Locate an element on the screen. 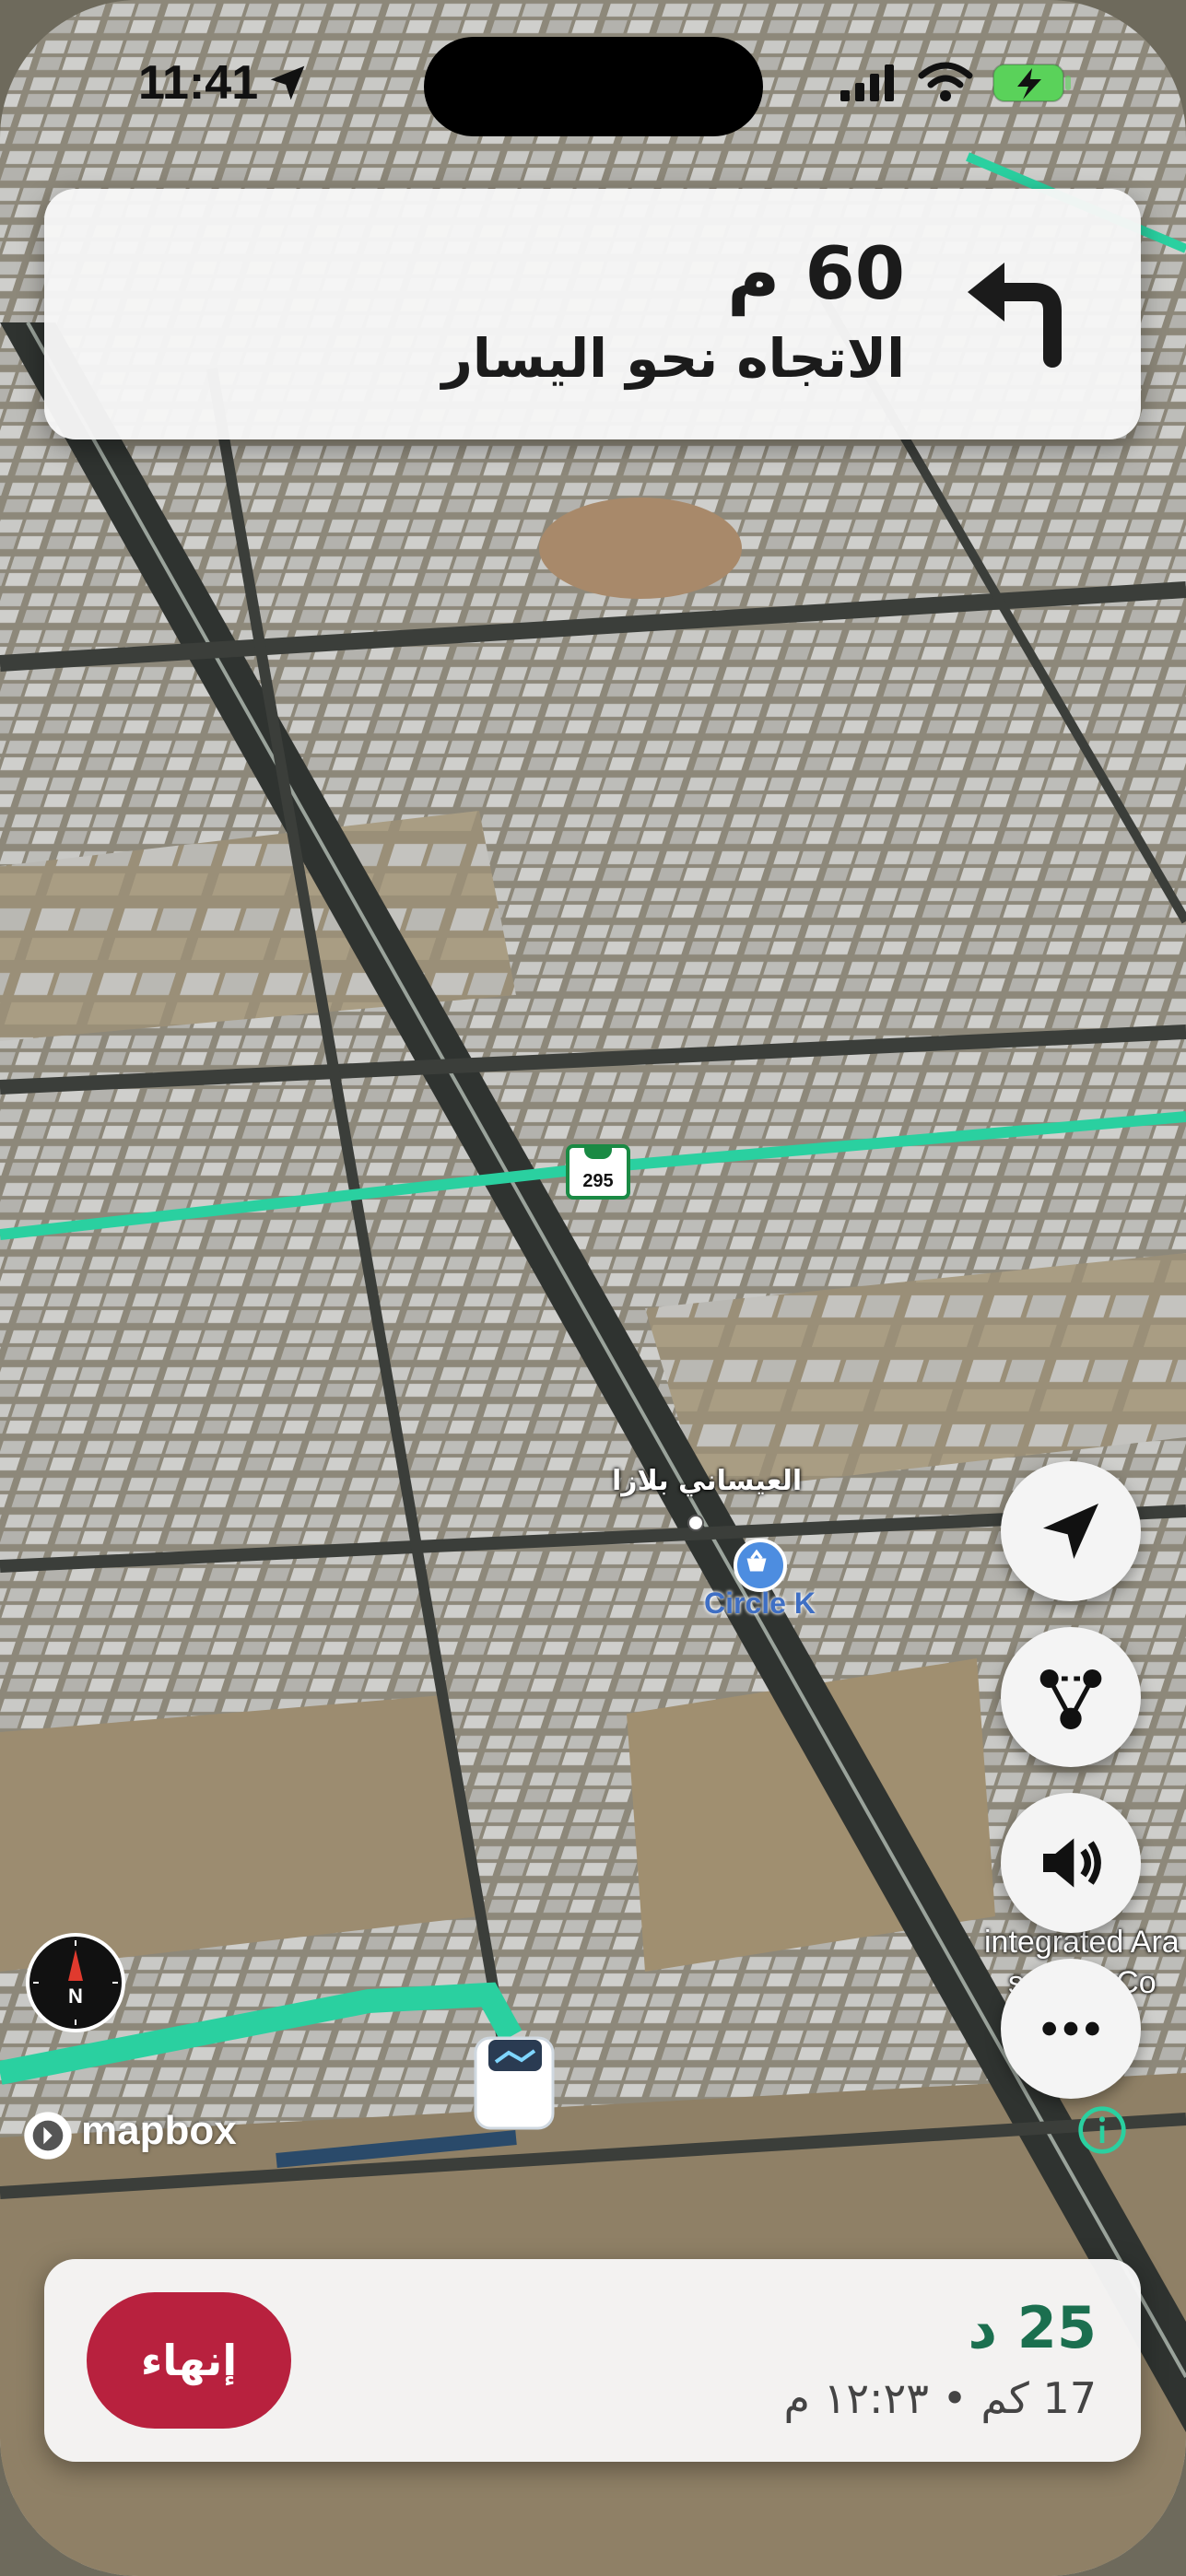 This screenshot has width=1186, height=2576. road-shield: 295 is located at coordinates (598, 1172).